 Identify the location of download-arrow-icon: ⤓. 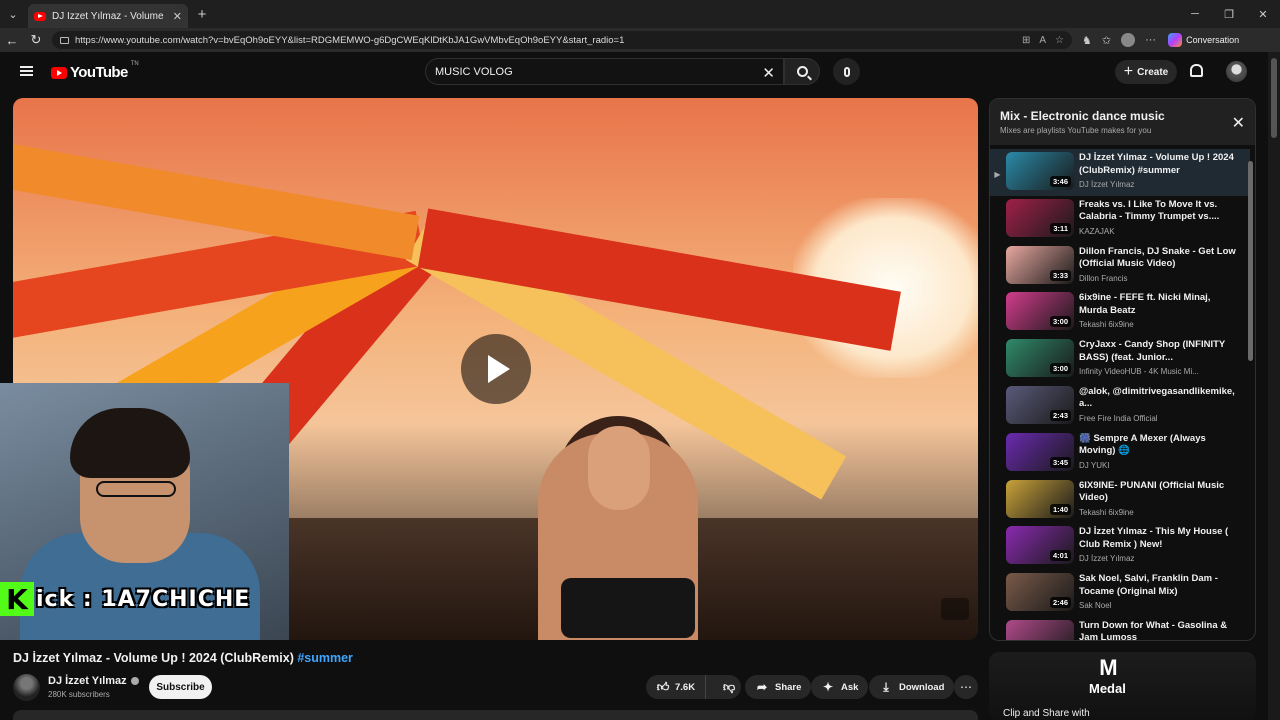
(886, 686).